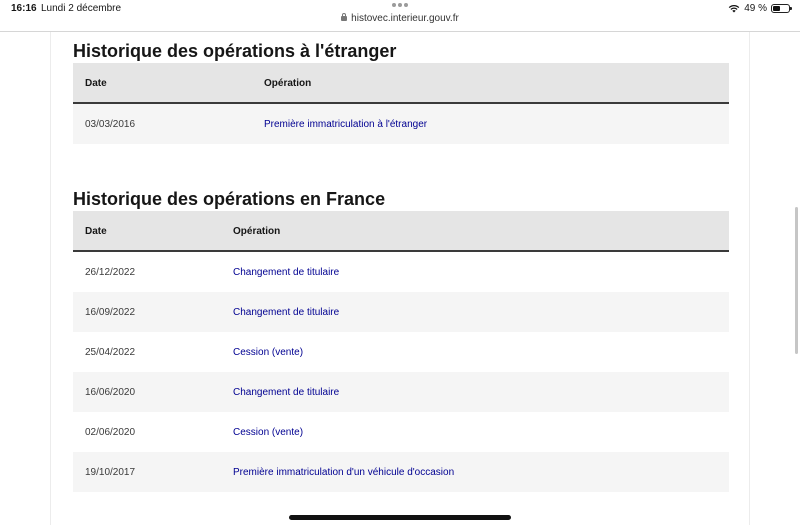 This screenshot has width=800, height=525. What do you see at coordinates (401, 312) in the screenshot?
I see `table-row: 16/09/2022 Changement de titulaire` at bounding box center [401, 312].